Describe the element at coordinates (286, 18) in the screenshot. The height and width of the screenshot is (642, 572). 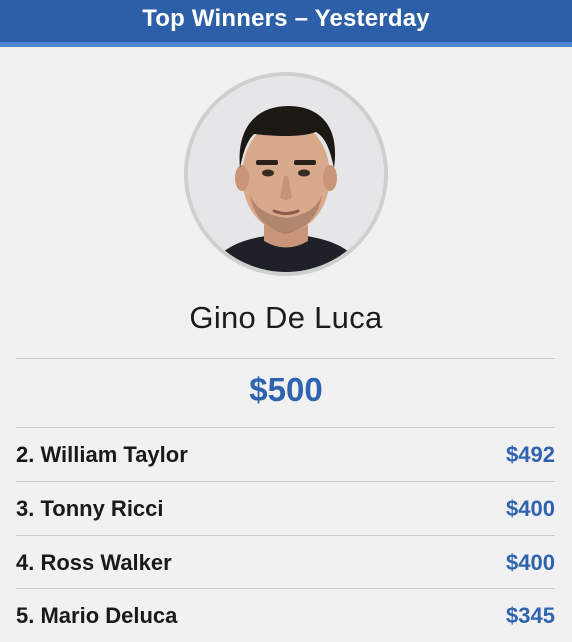
I see `page-title: Top Winners – Yesterday` at that location.